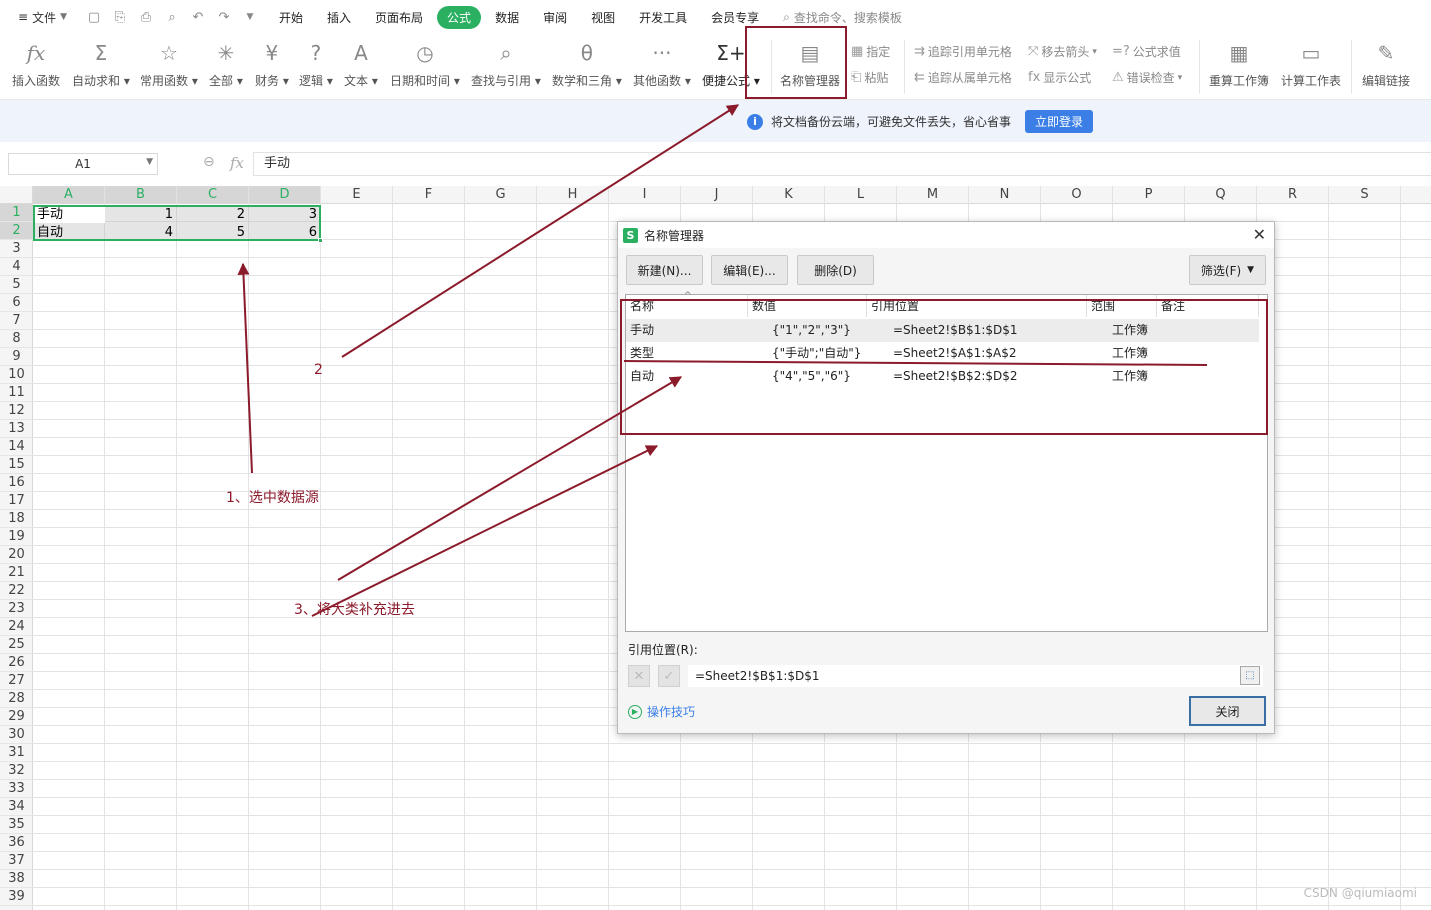 The image size is (1431, 910). I want to click on name-box: A1 ▼, so click(83, 164).